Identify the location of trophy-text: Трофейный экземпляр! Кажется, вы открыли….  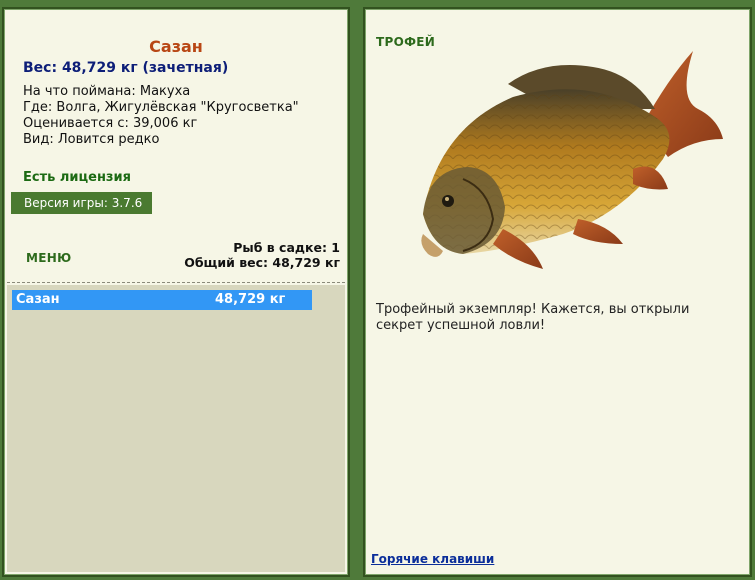
(533, 317).